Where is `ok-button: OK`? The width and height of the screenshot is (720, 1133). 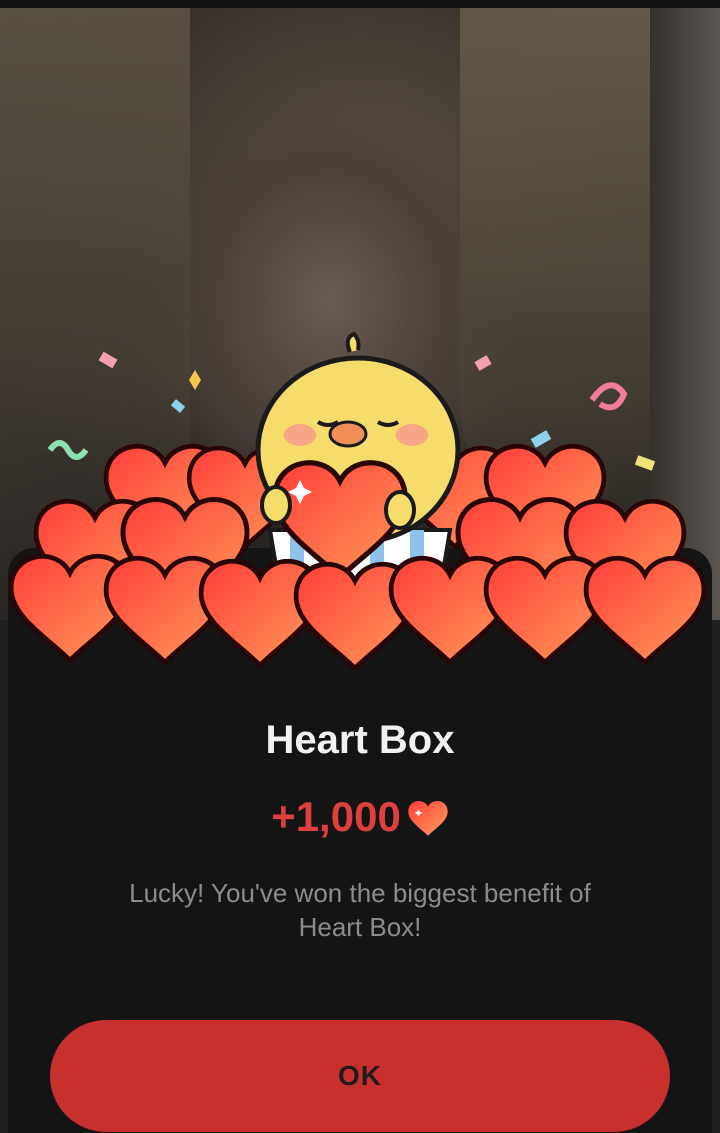
ok-button: OK is located at coordinates (360, 1076).